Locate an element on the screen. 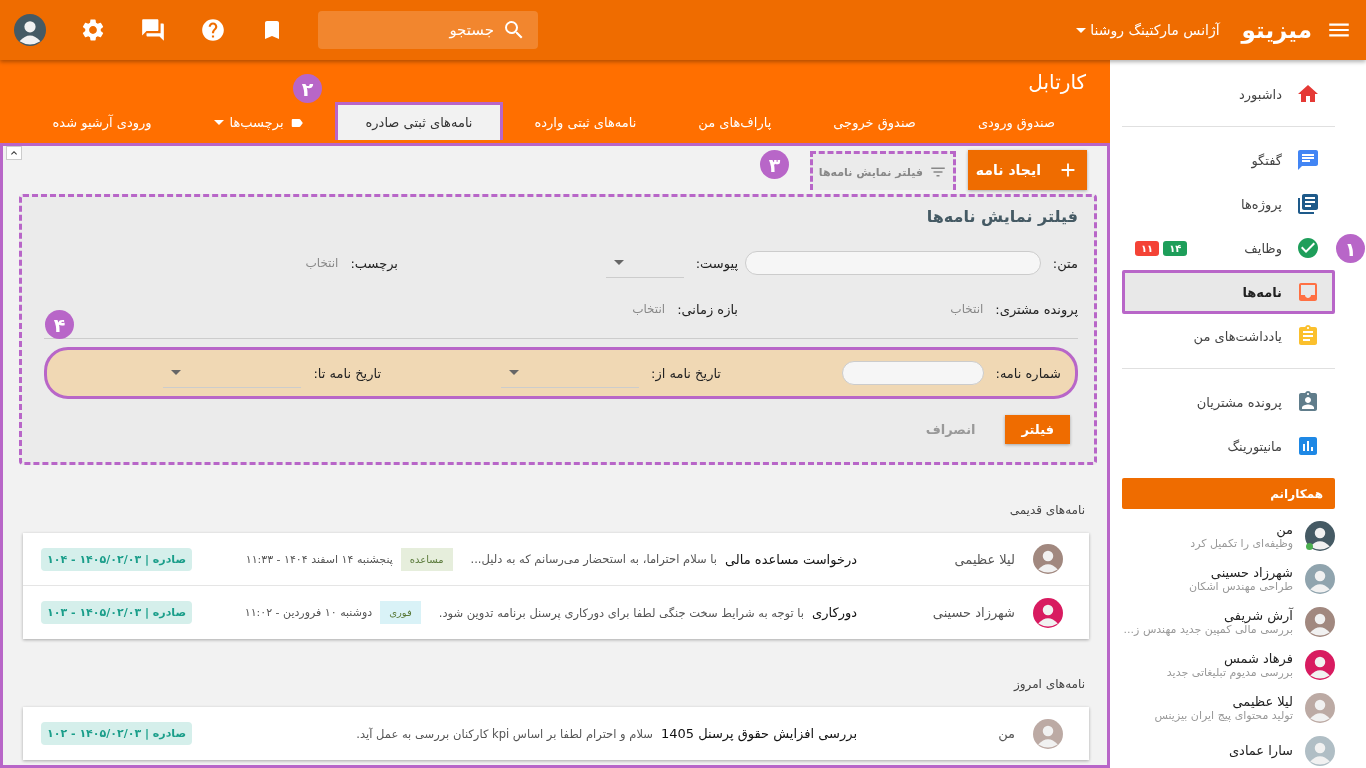  field-label: بازه زمانی: is located at coordinates (707, 309).